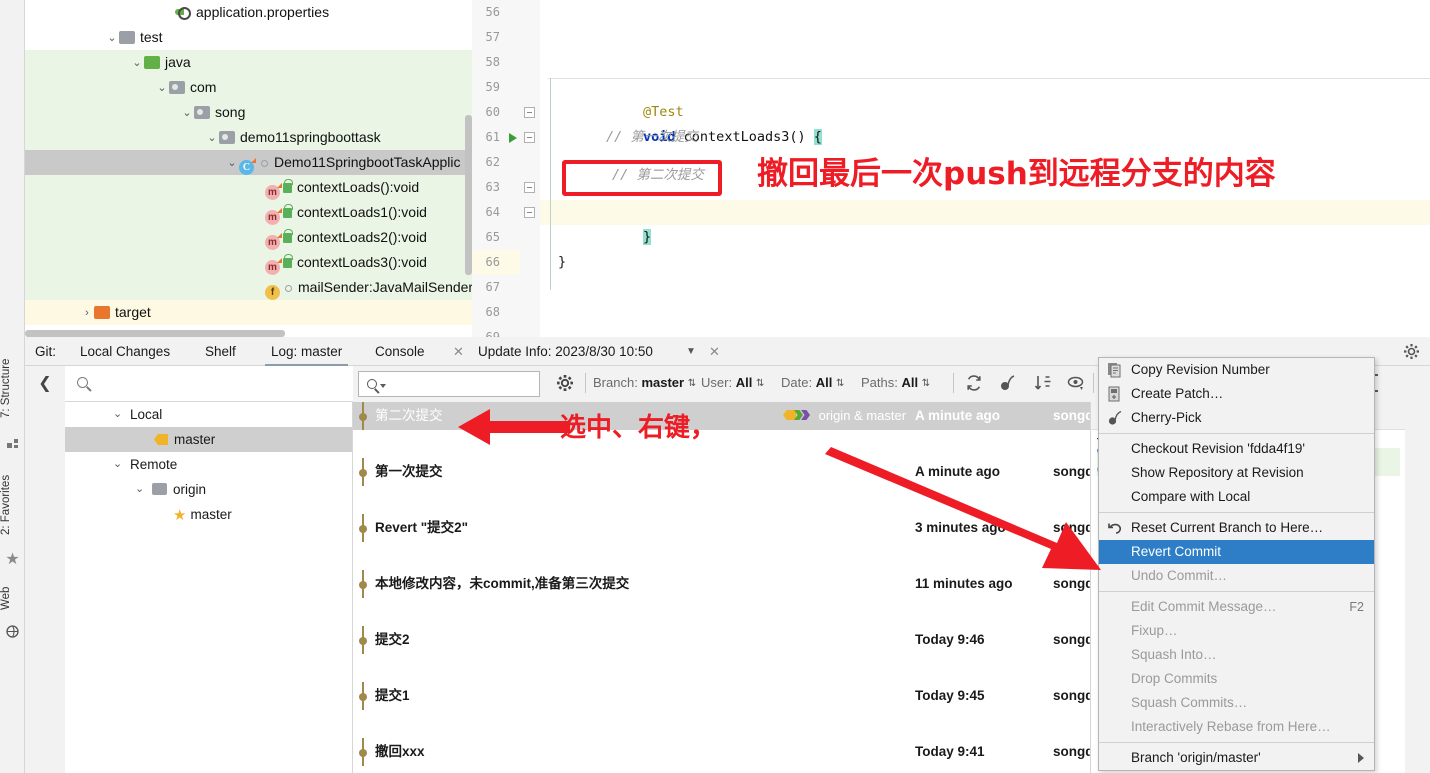 This screenshot has width=1430, height=773. What do you see at coordinates (227, 137) in the screenshot?
I see `package-icon` at bounding box center [227, 137].